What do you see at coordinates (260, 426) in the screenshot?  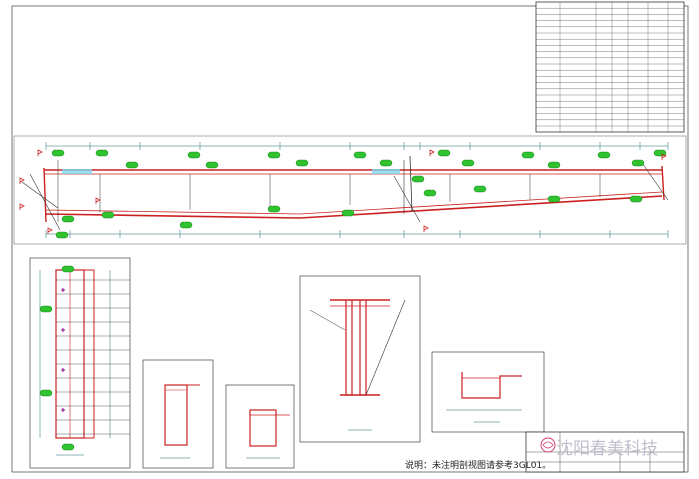 I see `section-c-view` at bounding box center [260, 426].